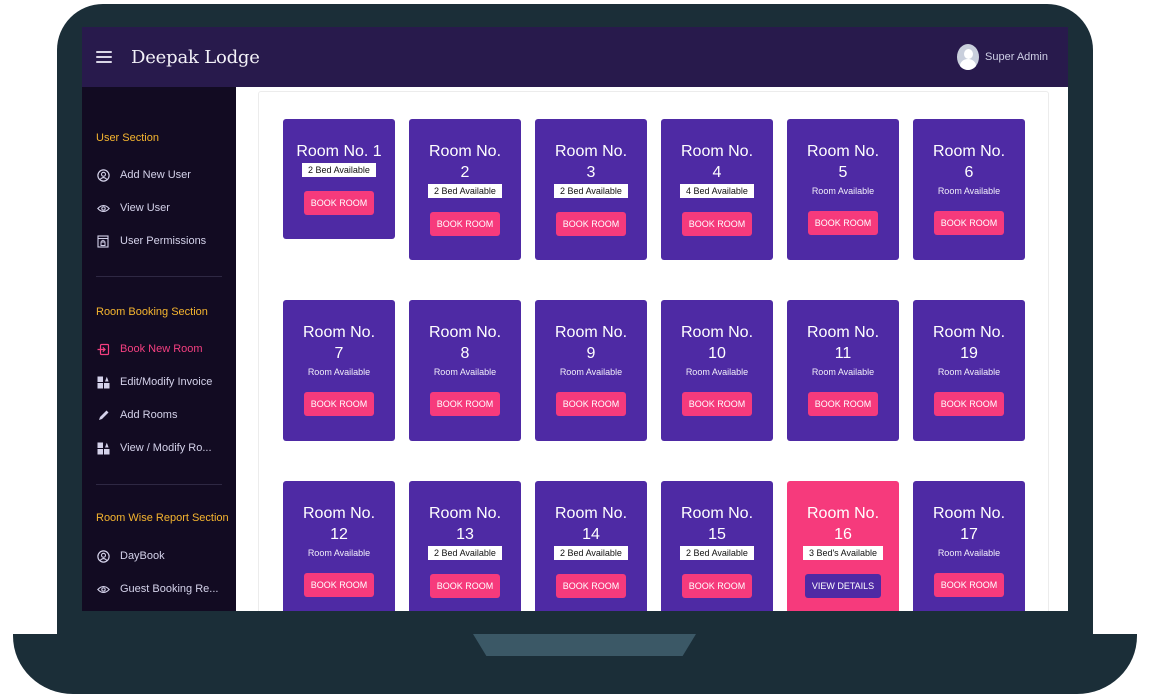 The height and width of the screenshot is (700, 1150). Describe the element at coordinates (162, 518) in the screenshot. I see `section-title-room-wise-report: Room Wise Report Section` at that location.